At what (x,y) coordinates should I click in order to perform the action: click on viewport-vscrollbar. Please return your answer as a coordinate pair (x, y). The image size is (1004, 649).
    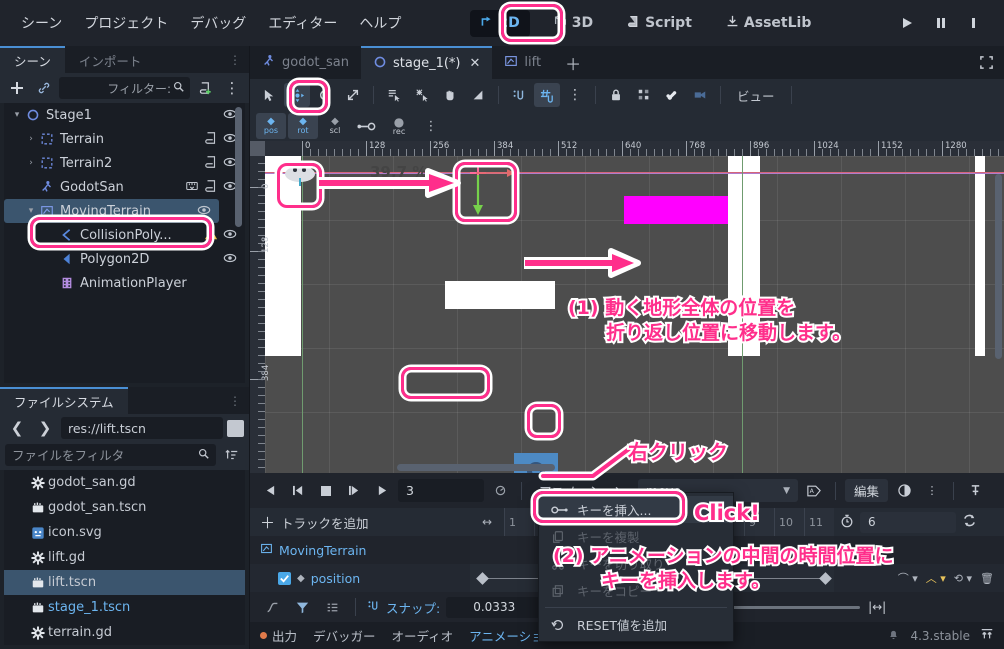
    Looking at the image, I should click on (998, 308).